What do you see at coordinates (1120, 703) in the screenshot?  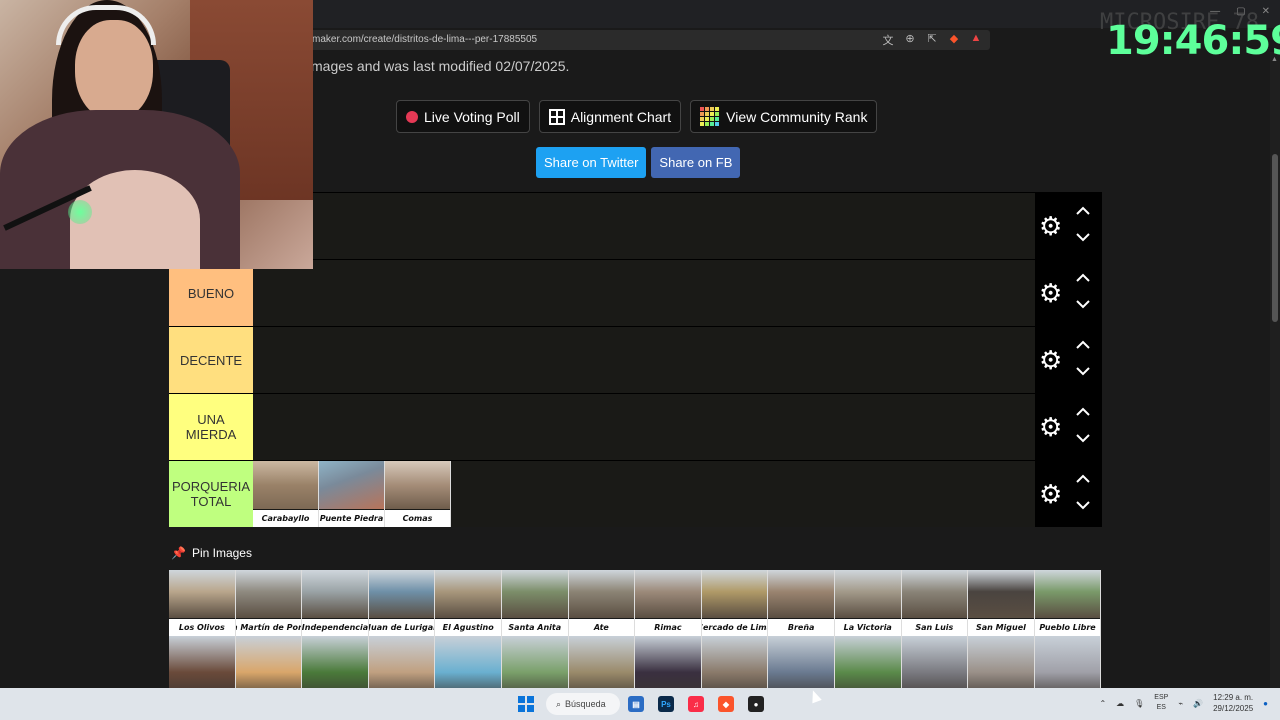 I see `cloud-icon: ☁` at bounding box center [1120, 703].